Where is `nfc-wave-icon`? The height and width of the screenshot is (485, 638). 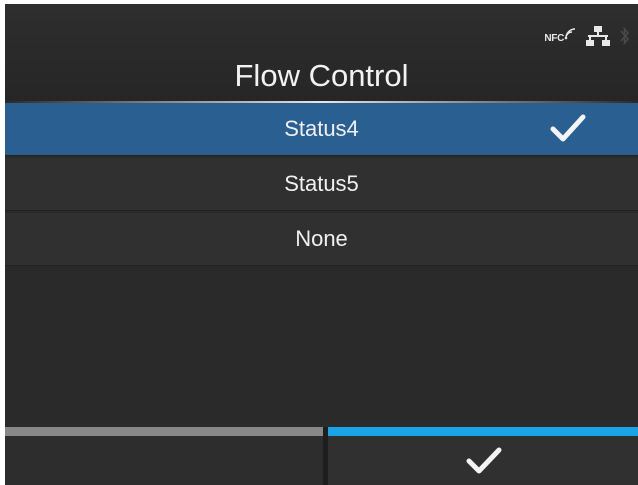 nfc-wave-icon is located at coordinates (570, 34).